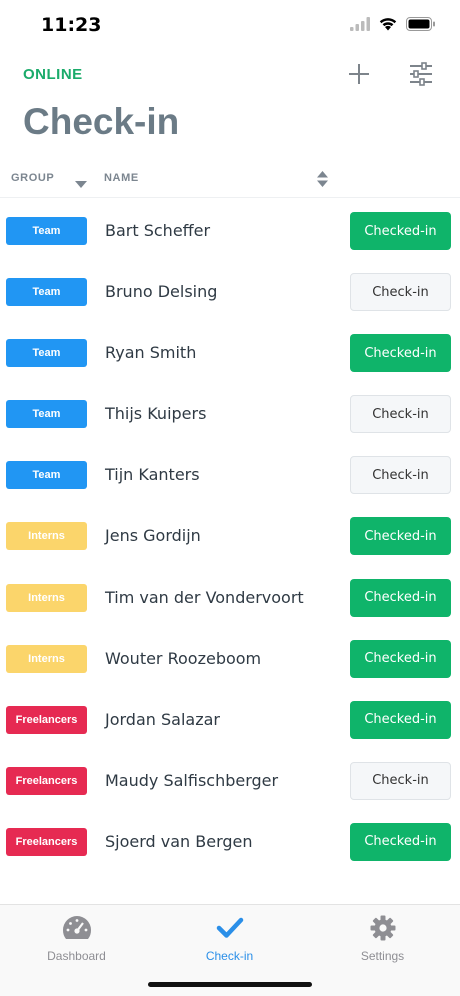 The width and height of the screenshot is (460, 996). I want to click on person-name: Sjoerd van Bergen, so click(179, 841).